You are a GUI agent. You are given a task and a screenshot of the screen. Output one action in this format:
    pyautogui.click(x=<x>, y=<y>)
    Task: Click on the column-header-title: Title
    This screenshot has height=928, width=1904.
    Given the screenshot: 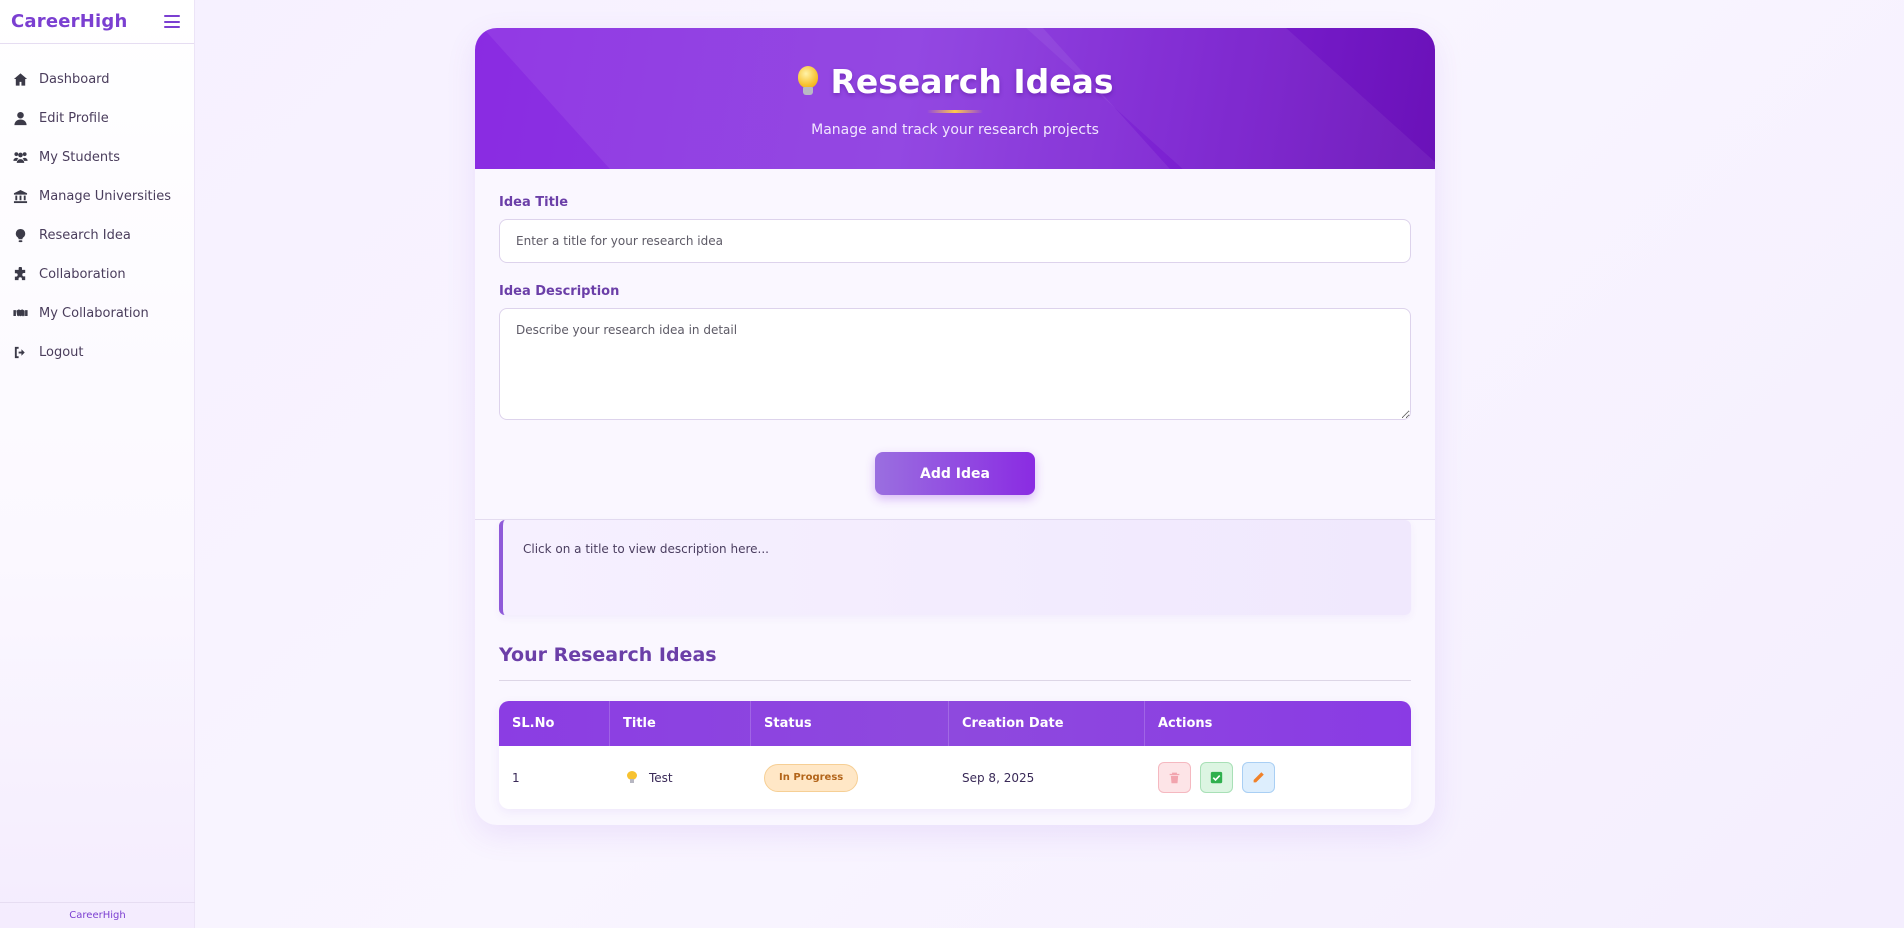 What is the action you would take?
    pyautogui.click(x=680, y=723)
    